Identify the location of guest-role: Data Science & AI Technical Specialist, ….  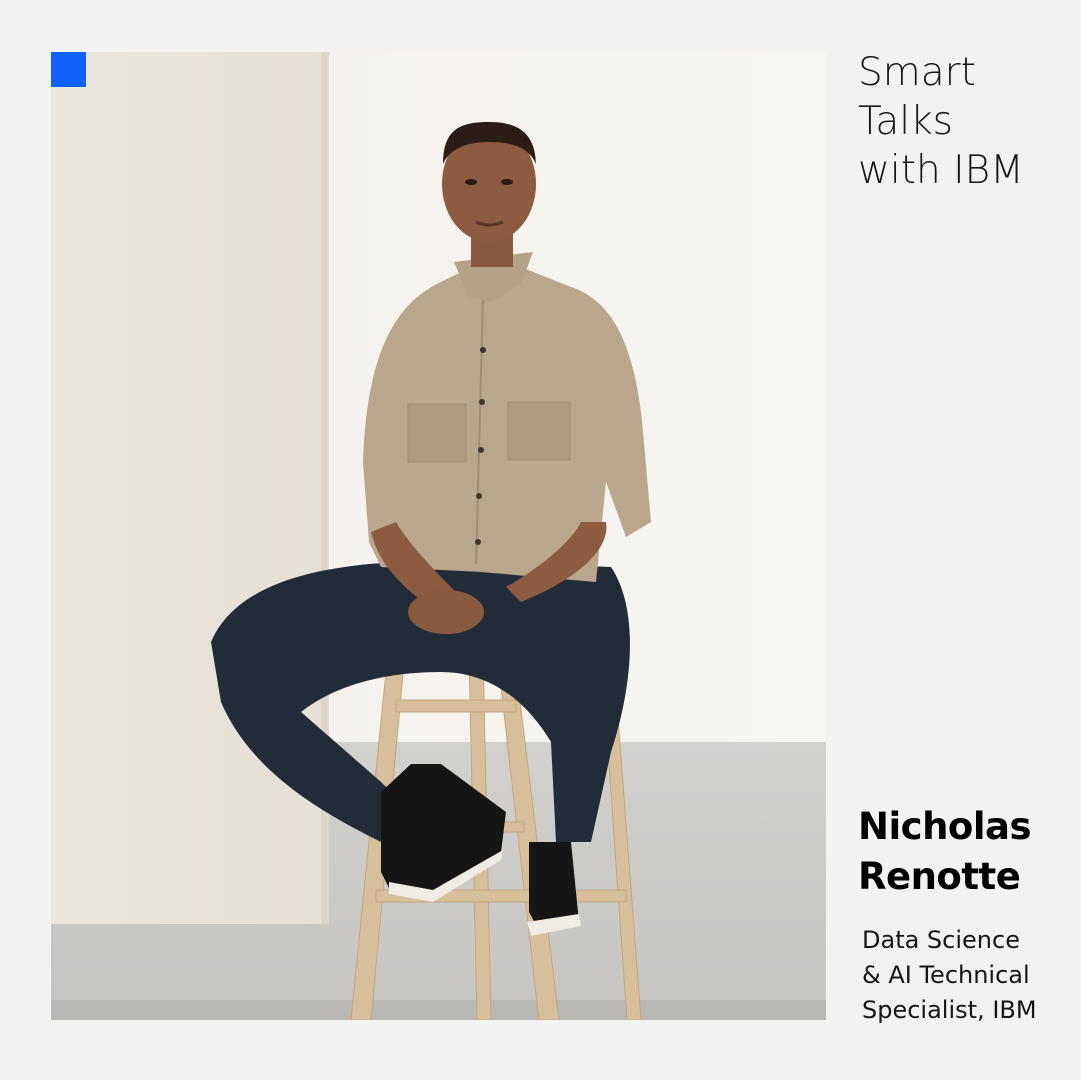
(949, 975).